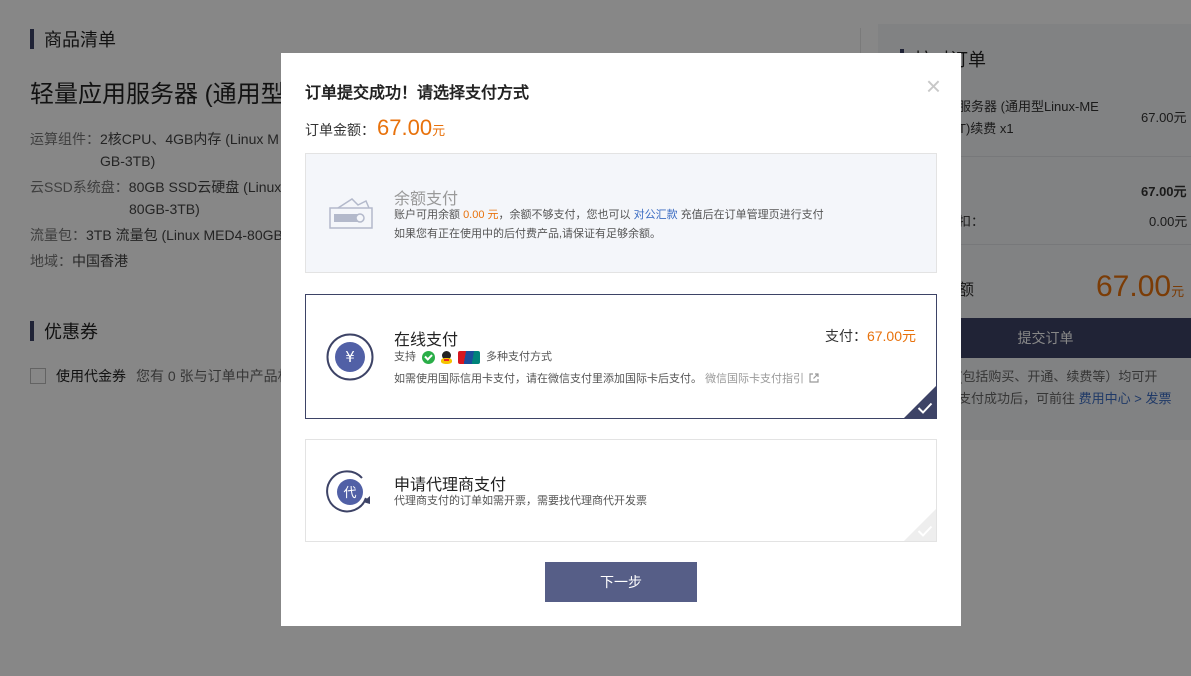 Image resolution: width=1191 pixels, height=676 pixels. What do you see at coordinates (405, 357) in the screenshot?
I see `support-label: 支持` at bounding box center [405, 357].